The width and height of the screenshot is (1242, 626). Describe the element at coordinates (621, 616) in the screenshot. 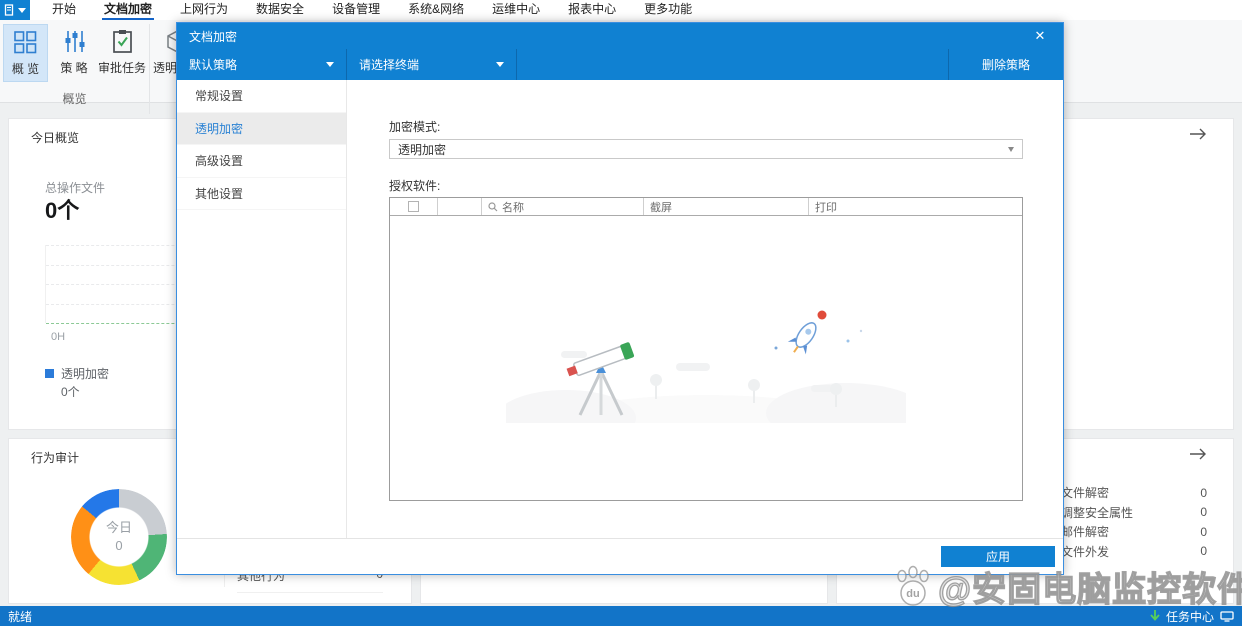

I see `statusbar: 就绪 任务中心` at that location.